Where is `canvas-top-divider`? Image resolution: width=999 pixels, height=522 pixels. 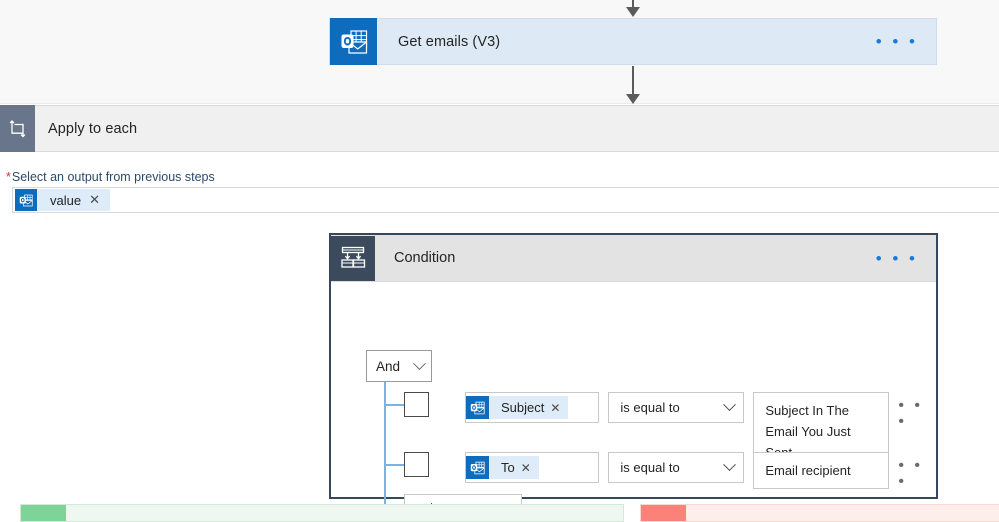 canvas-top-divider is located at coordinates (499, 103).